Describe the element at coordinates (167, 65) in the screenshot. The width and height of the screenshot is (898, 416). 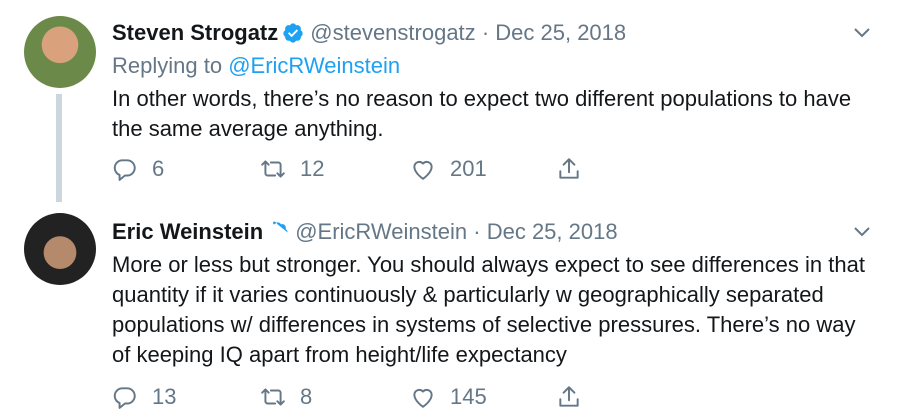
I see `replying-prefix: Replying to` at that location.